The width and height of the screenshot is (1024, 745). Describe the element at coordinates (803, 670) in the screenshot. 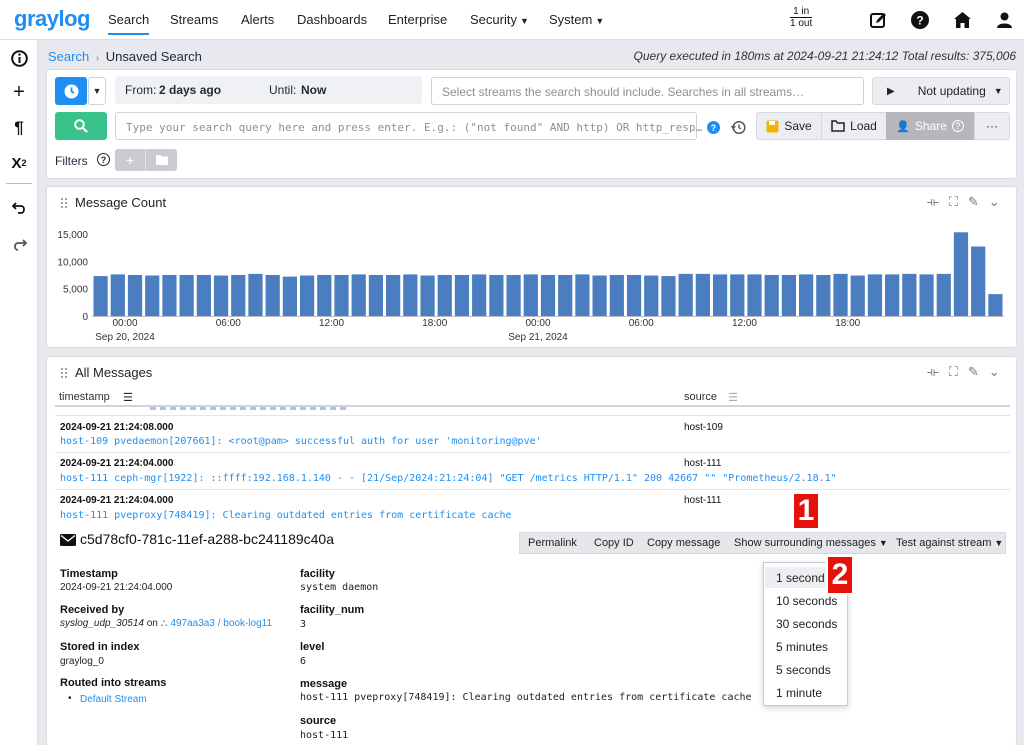

I see `menu-item-5-seconds: 5 seconds` at that location.